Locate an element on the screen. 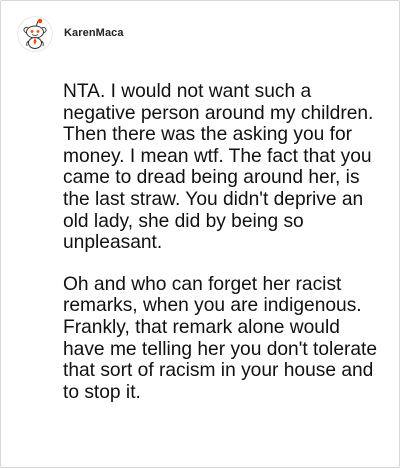 Image resolution: width=400 pixels, height=468 pixels. comment-header: KarenMaca is located at coordinates (70, 34).